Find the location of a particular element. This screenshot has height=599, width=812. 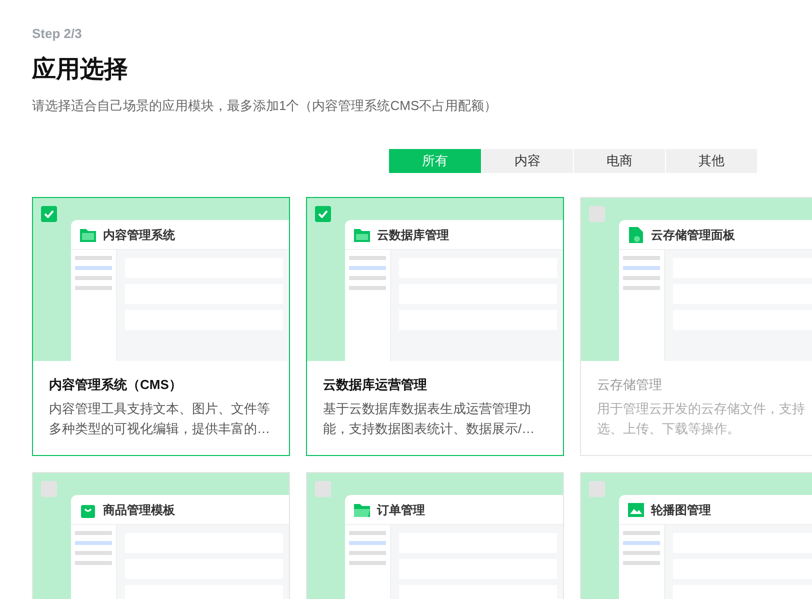

page-title: 应用选择 is located at coordinates (80, 69).